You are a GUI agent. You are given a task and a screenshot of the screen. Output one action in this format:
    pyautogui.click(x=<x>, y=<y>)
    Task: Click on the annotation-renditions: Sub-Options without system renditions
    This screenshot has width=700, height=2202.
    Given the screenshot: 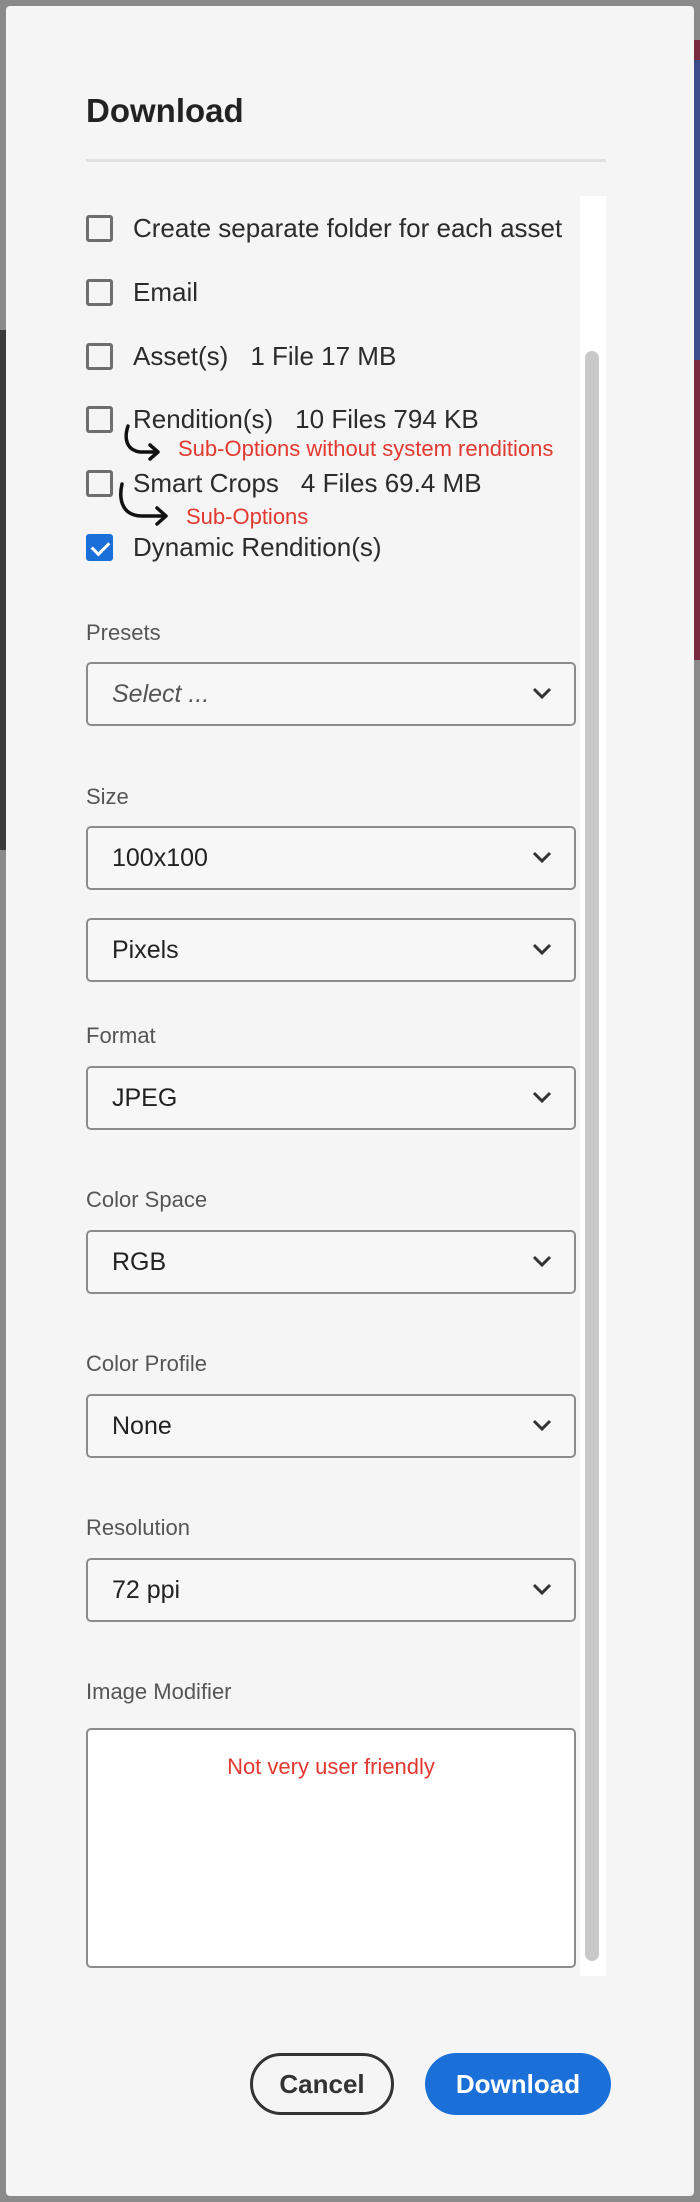 What is the action you would take?
    pyautogui.click(x=366, y=448)
    